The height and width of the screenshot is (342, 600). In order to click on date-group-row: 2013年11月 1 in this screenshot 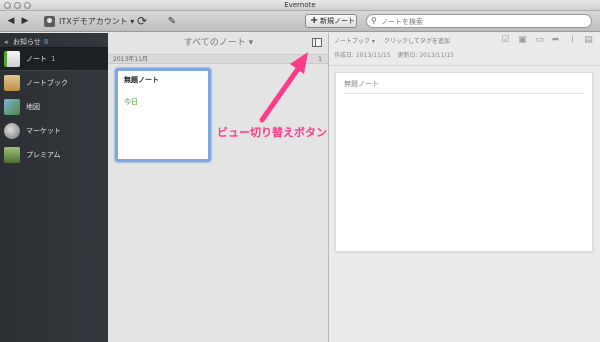, I will do `click(218, 59)`.